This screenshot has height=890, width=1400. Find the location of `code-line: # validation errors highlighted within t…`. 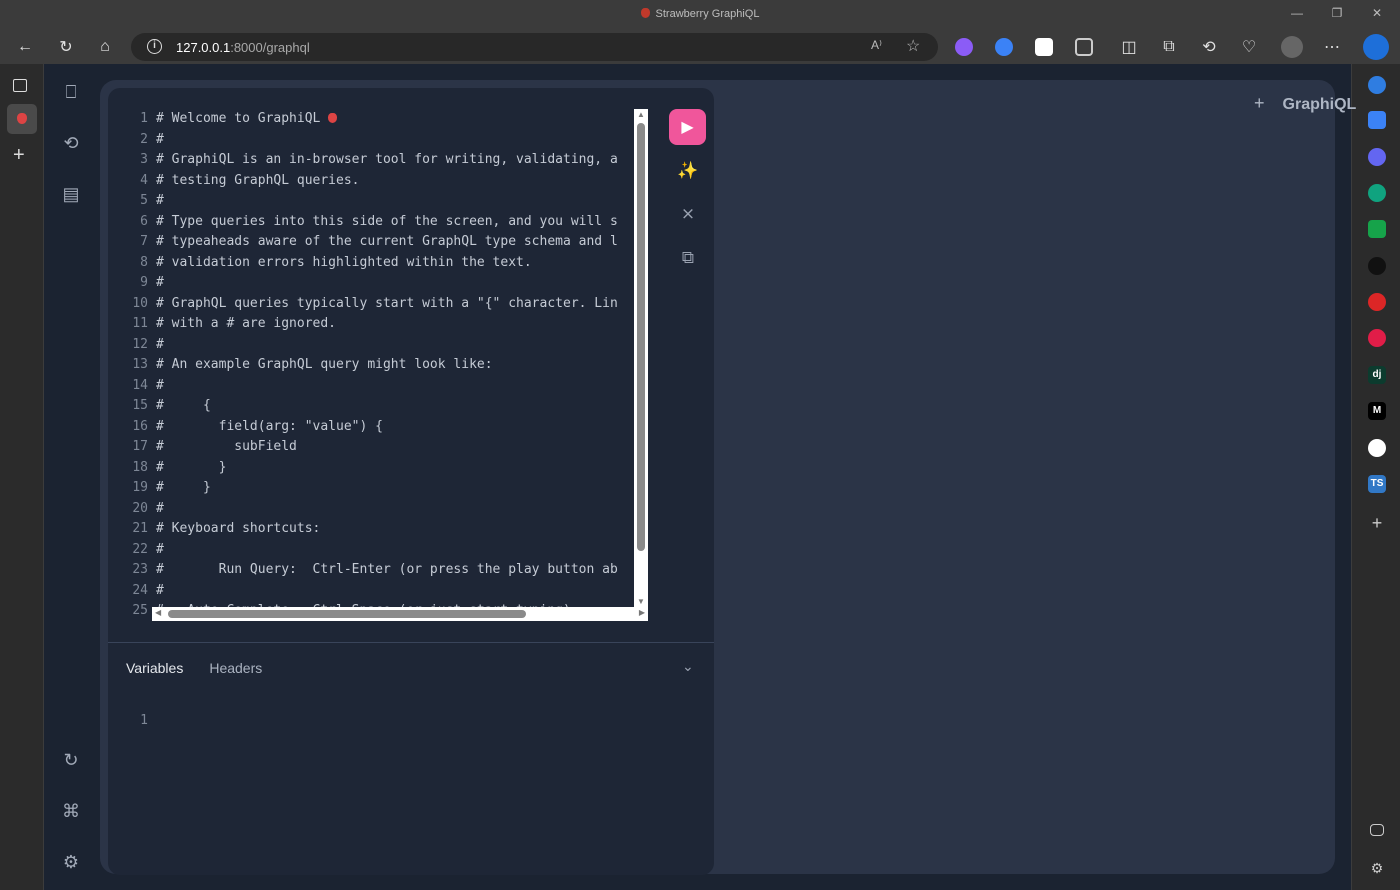

code-line: # validation errors highlighted within t… is located at coordinates (397, 263).